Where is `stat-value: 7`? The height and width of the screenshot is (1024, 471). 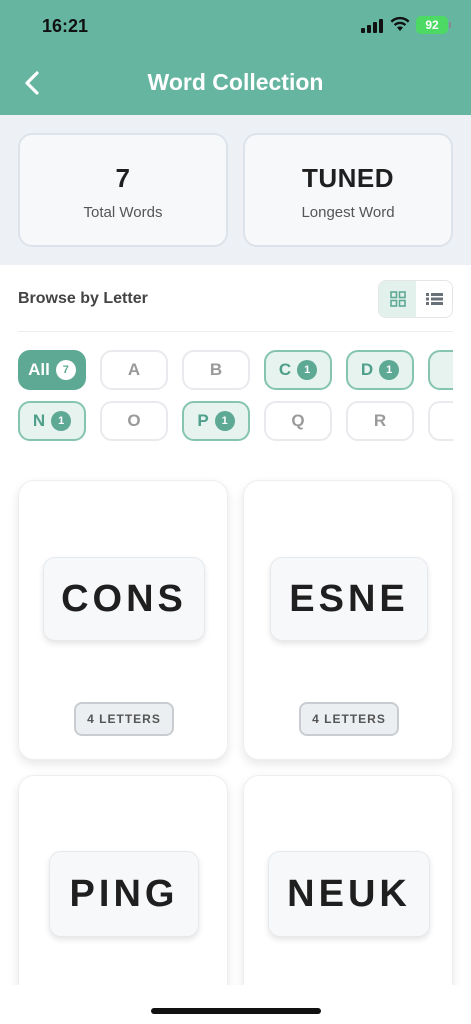
stat-value: 7 is located at coordinates (123, 178).